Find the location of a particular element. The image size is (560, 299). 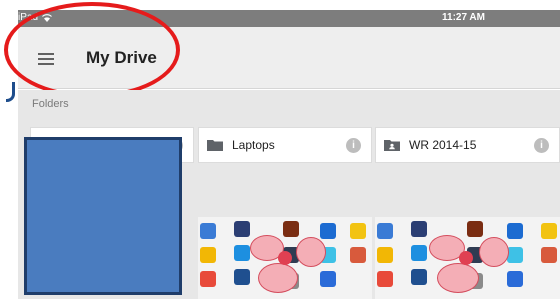

folder-name: Laptops is located at coordinates (253, 145).